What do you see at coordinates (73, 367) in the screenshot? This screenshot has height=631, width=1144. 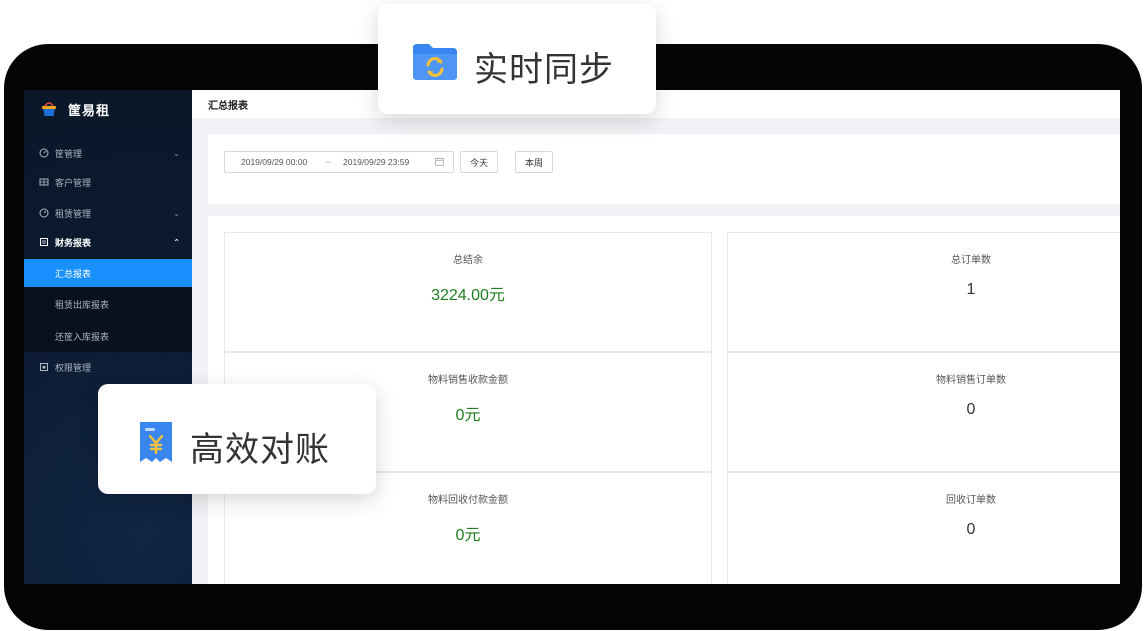 I see `sidebar-item-label: 权限管理` at bounding box center [73, 367].